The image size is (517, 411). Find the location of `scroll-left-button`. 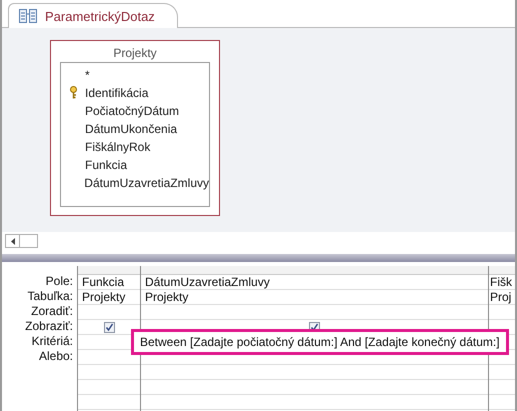

scroll-left-button is located at coordinates (12, 241).